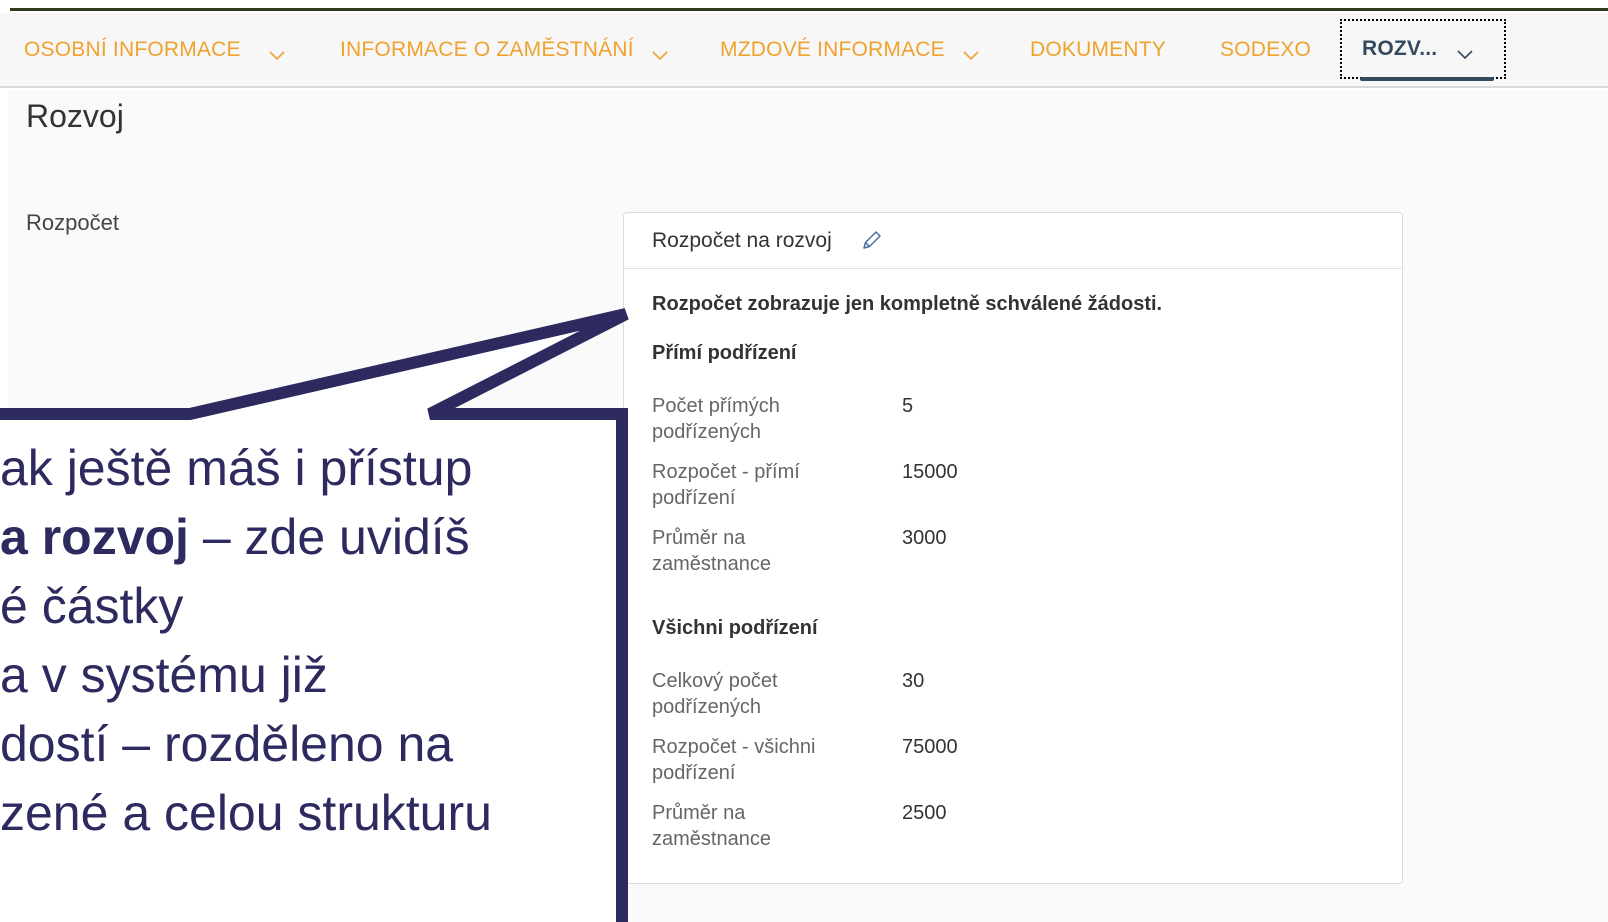 The height and width of the screenshot is (922, 1608). I want to click on section-label-rozpocet: Rozpočet, so click(72, 222).